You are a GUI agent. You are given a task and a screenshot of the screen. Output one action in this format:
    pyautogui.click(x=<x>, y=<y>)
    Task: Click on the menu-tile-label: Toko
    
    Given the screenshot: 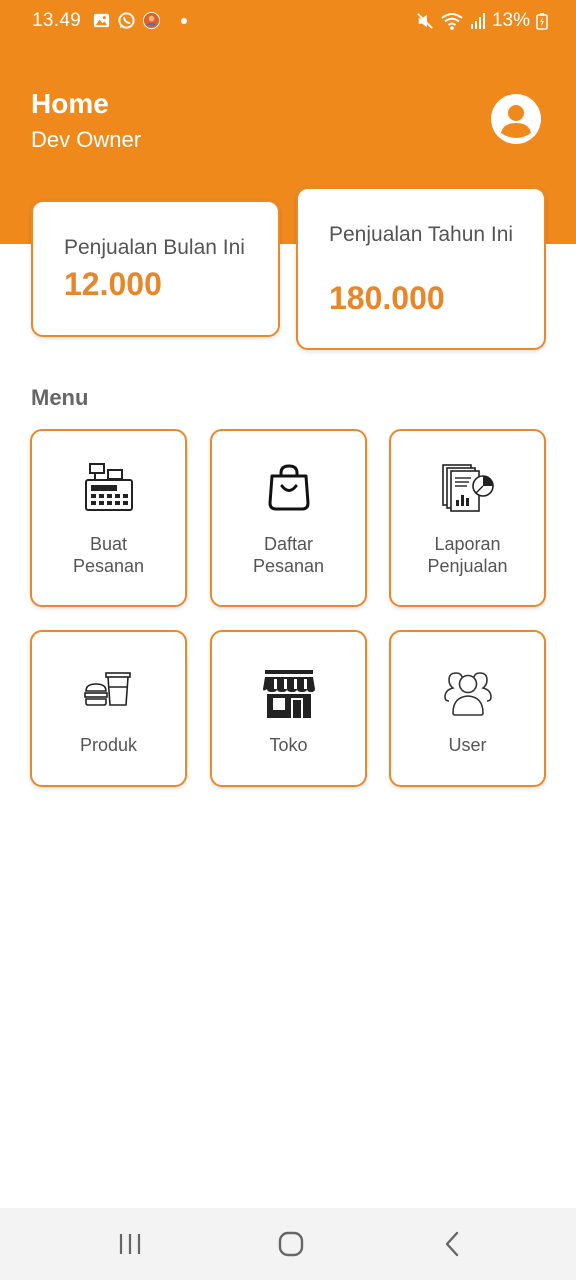 What is the action you would take?
    pyautogui.click(x=288, y=745)
    